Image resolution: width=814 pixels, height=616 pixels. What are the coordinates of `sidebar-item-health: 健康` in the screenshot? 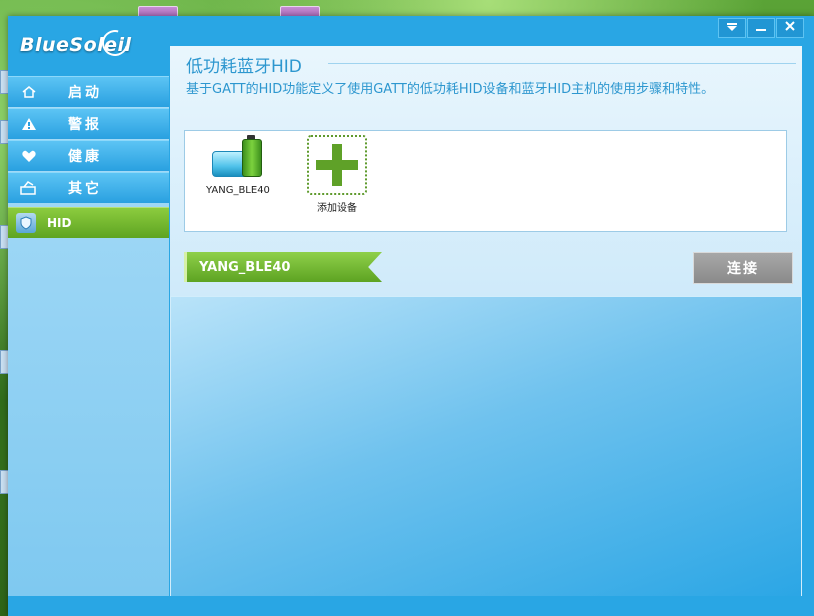 It's located at (88, 155).